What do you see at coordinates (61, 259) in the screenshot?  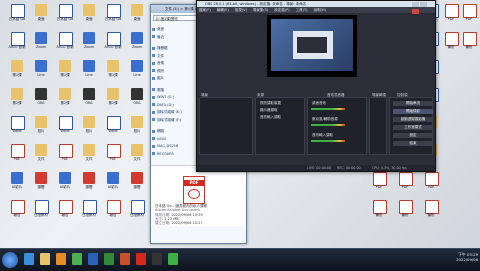 I see `media-icon` at bounding box center [61, 259].